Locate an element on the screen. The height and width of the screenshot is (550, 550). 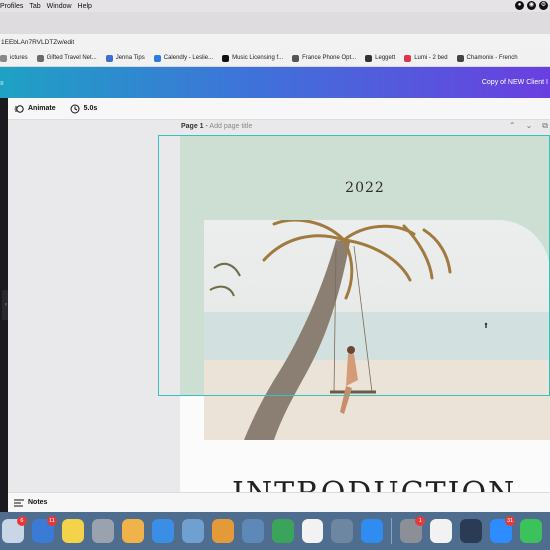
animate-icon is located at coordinates (19, 108).